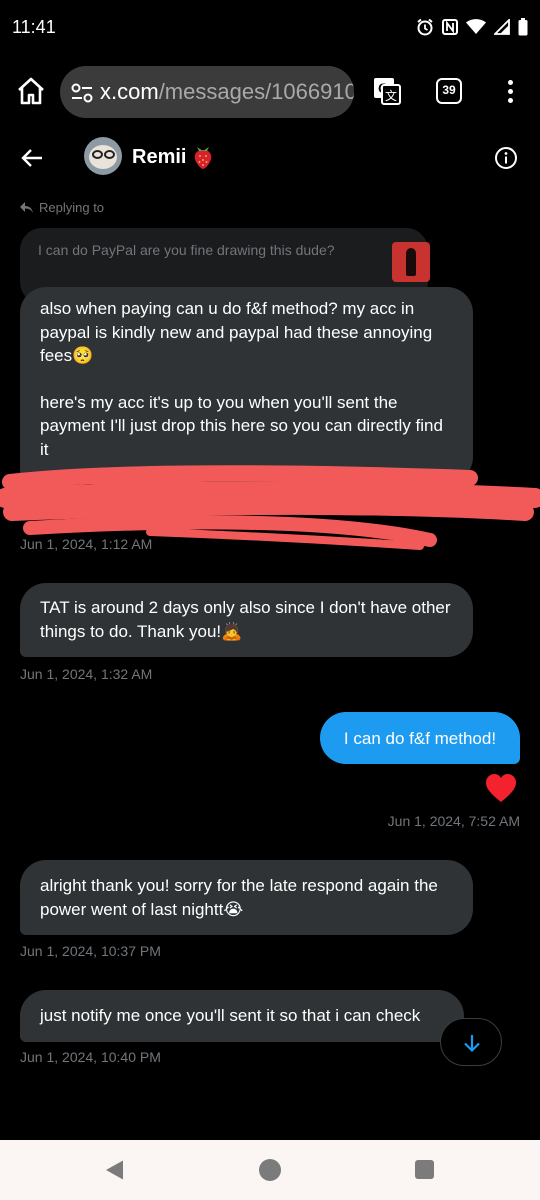 The height and width of the screenshot is (1200, 540). I want to click on arrow-down-icon, so click(472, 1044).